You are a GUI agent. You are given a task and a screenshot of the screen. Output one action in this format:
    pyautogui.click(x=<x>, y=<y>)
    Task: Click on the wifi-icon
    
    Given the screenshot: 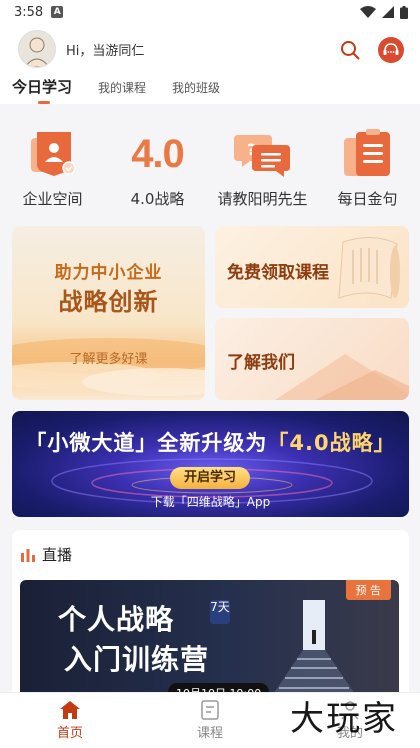 What is the action you would take?
    pyautogui.click(x=368, y=12)
    